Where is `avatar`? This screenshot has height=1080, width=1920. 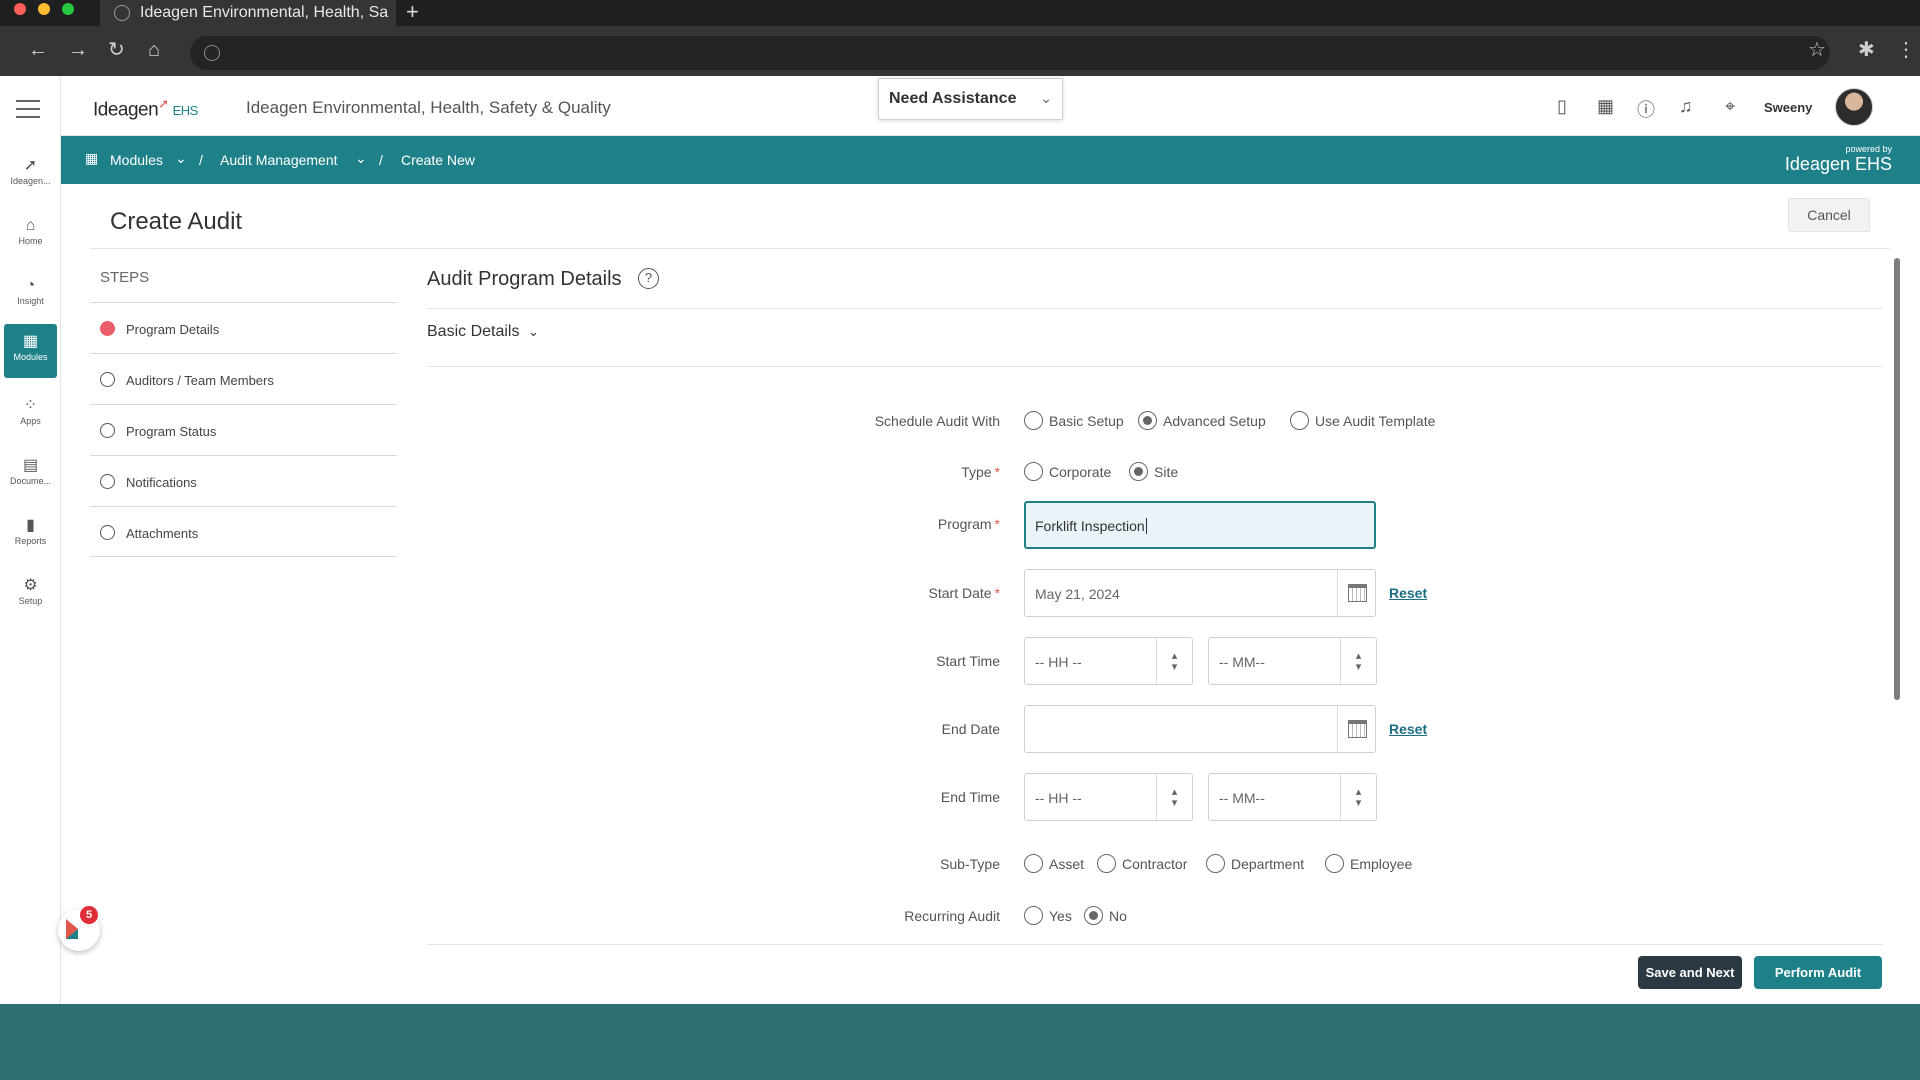 avatar is located at coordinates (1854, 107).